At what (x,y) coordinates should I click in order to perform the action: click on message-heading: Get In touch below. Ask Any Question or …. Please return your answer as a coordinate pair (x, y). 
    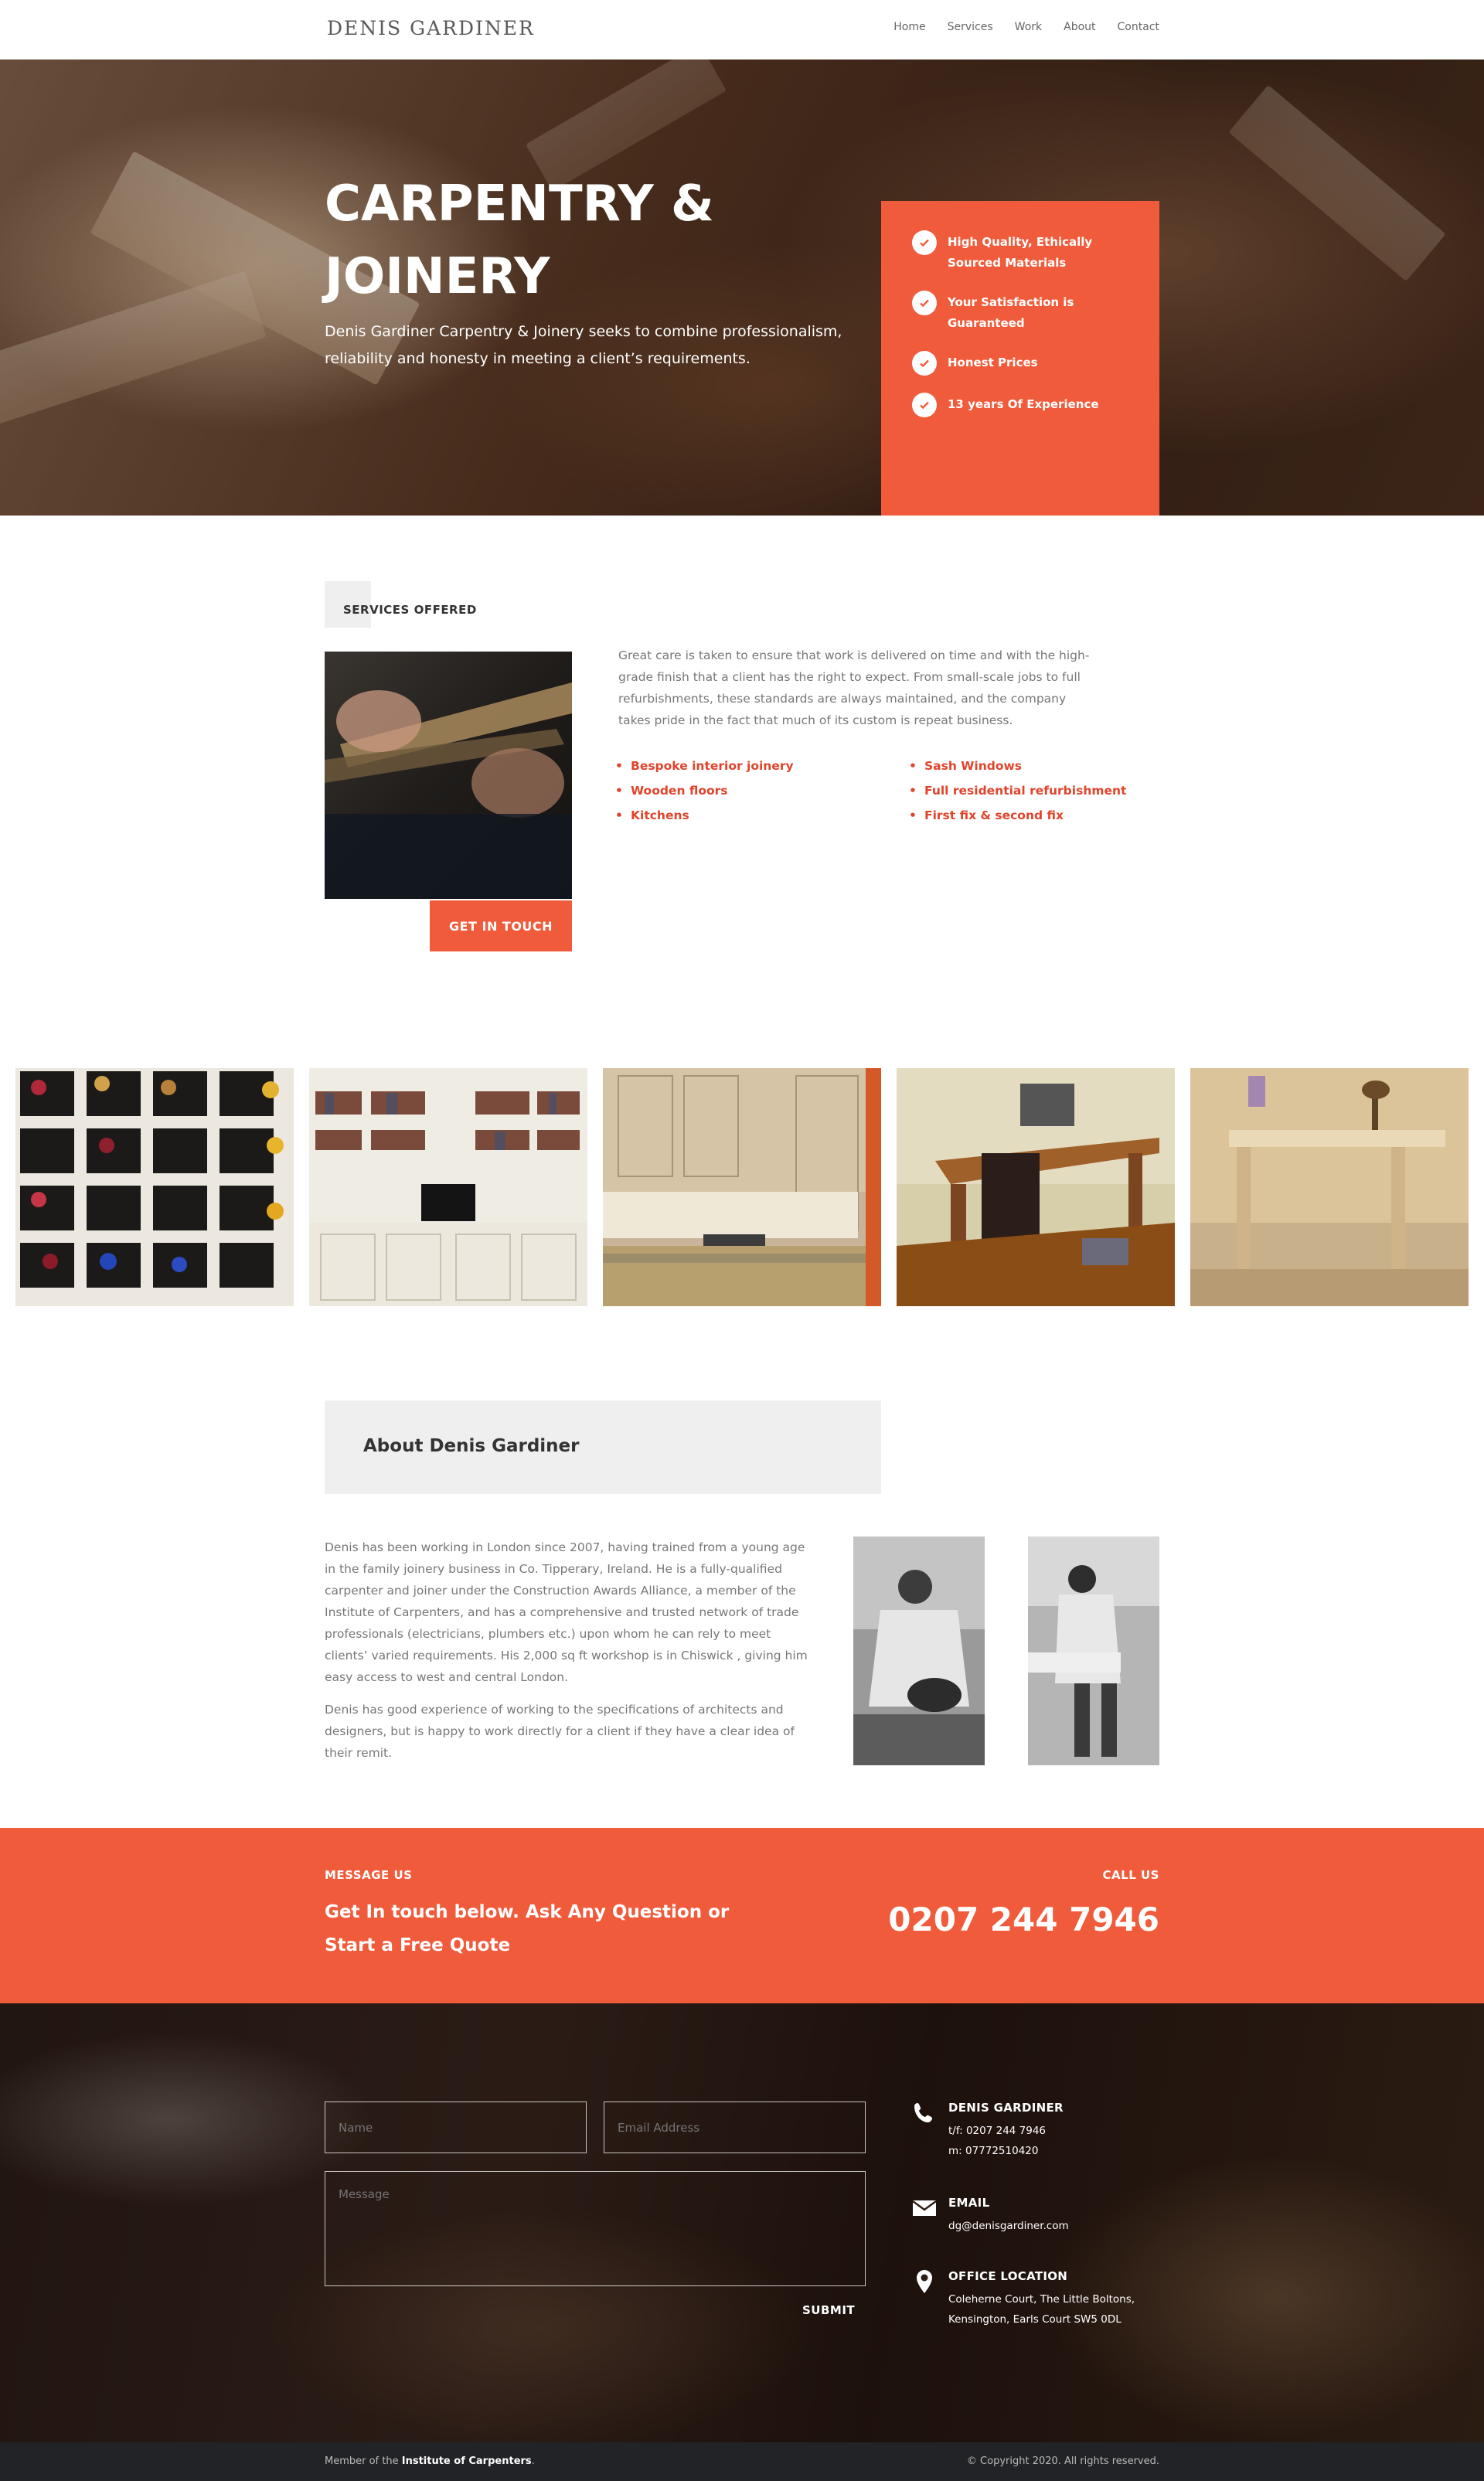
    Looking at the image, I should click on (527, 1929).